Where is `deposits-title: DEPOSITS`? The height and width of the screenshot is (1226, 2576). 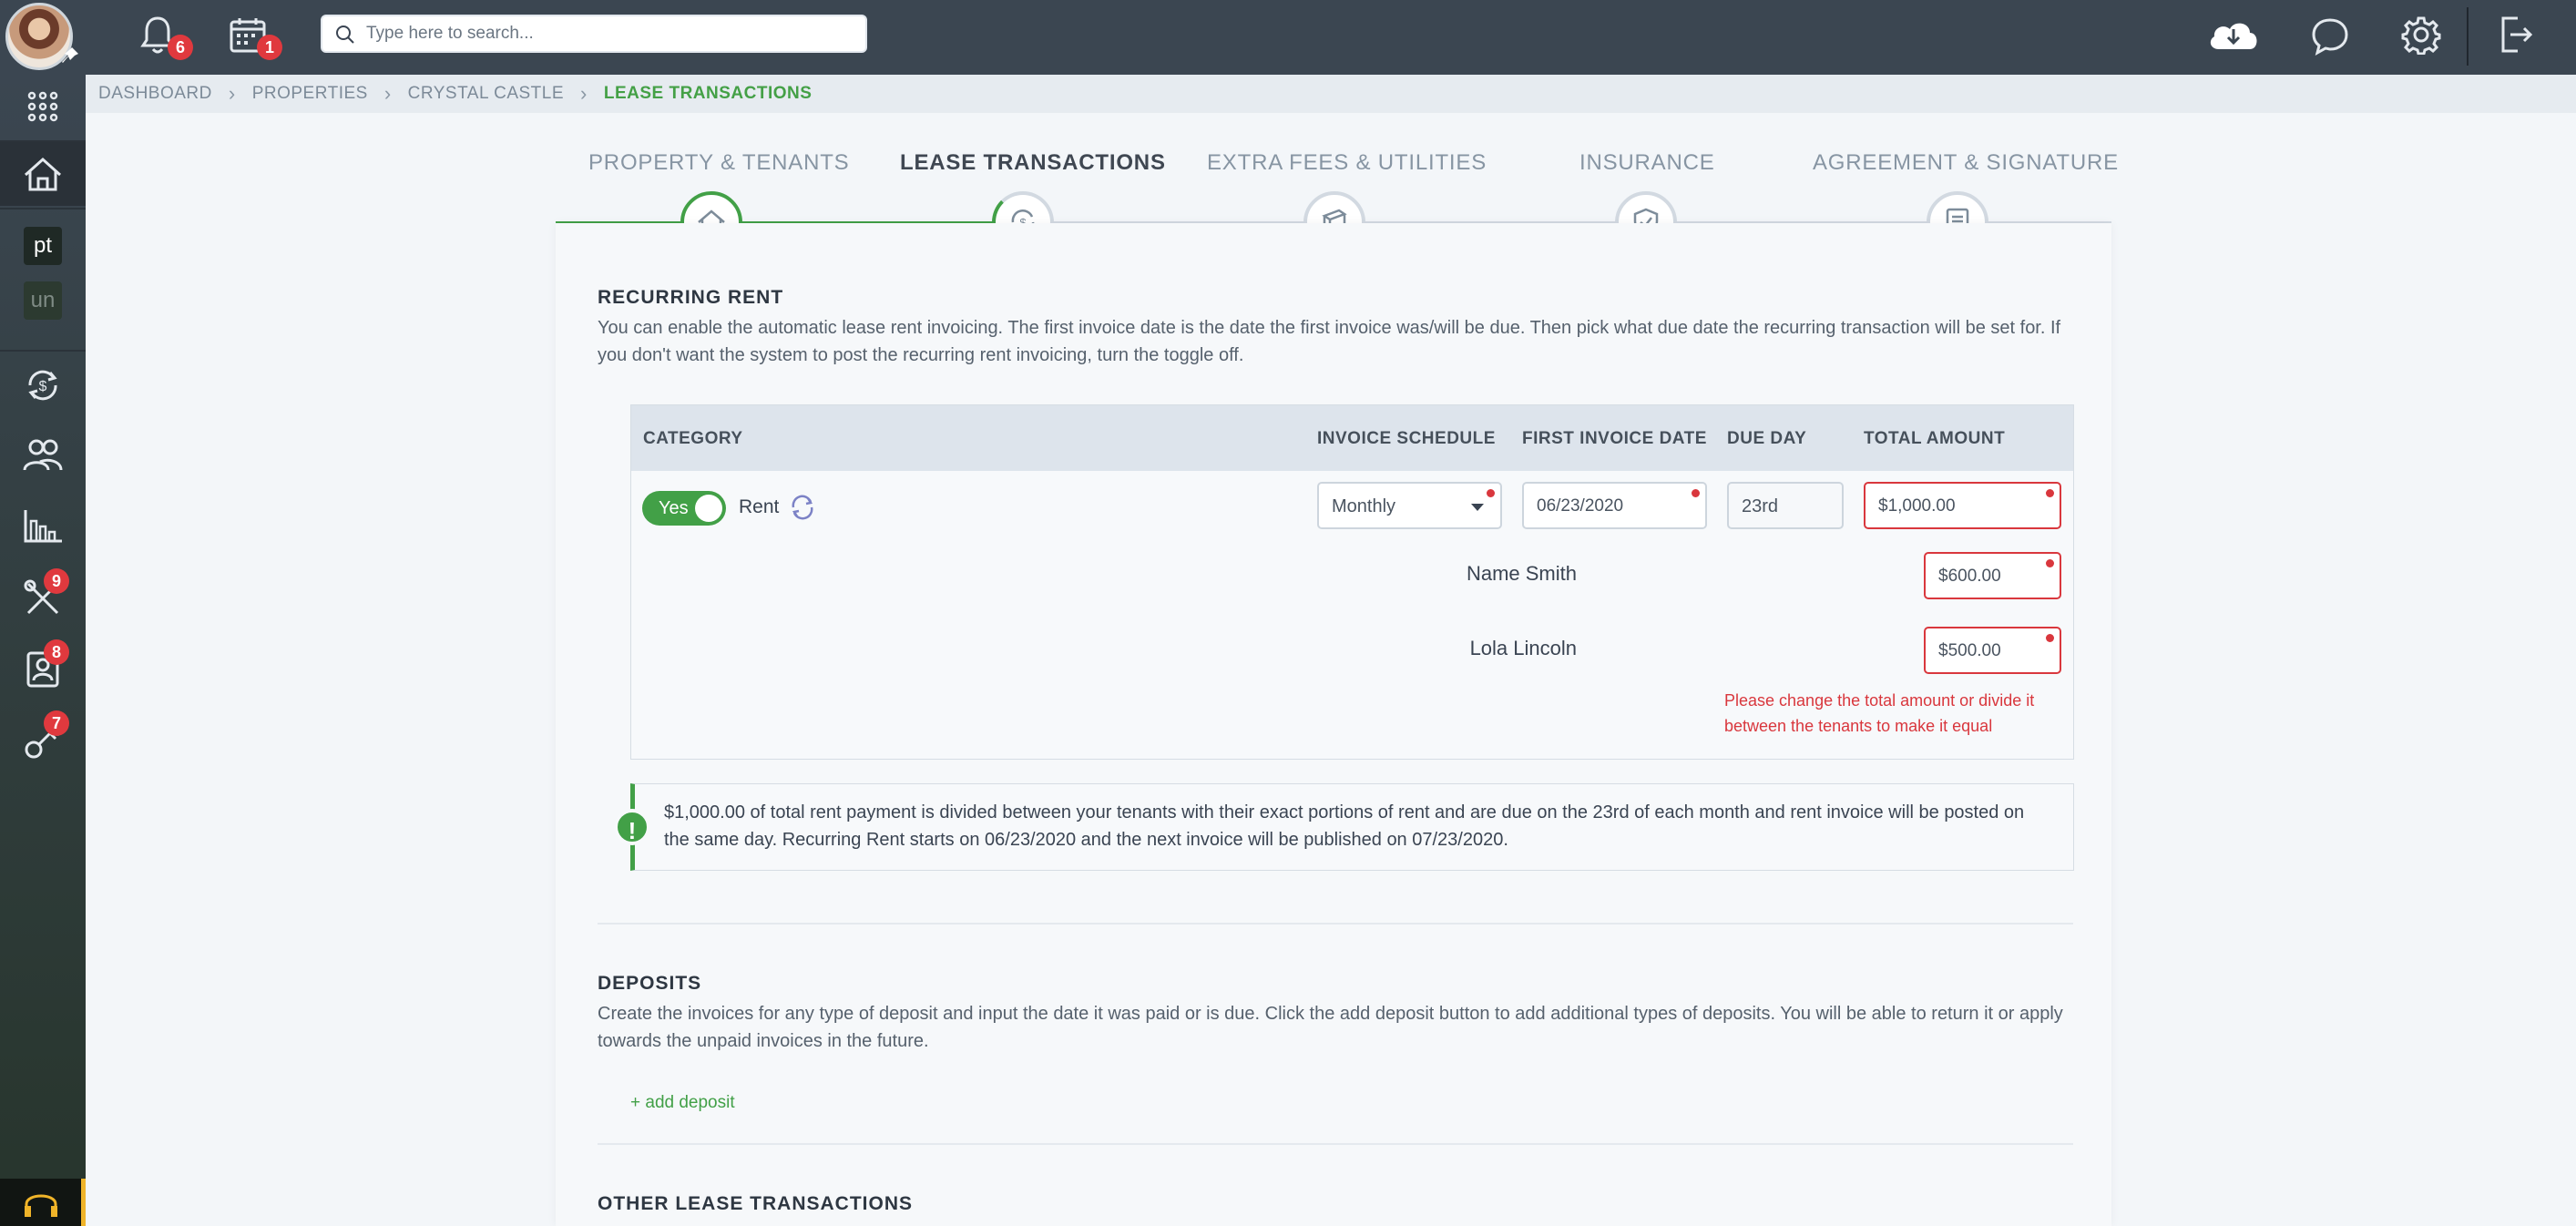
deposits-title: DEPOSITS is located at coordinates (650, 983).